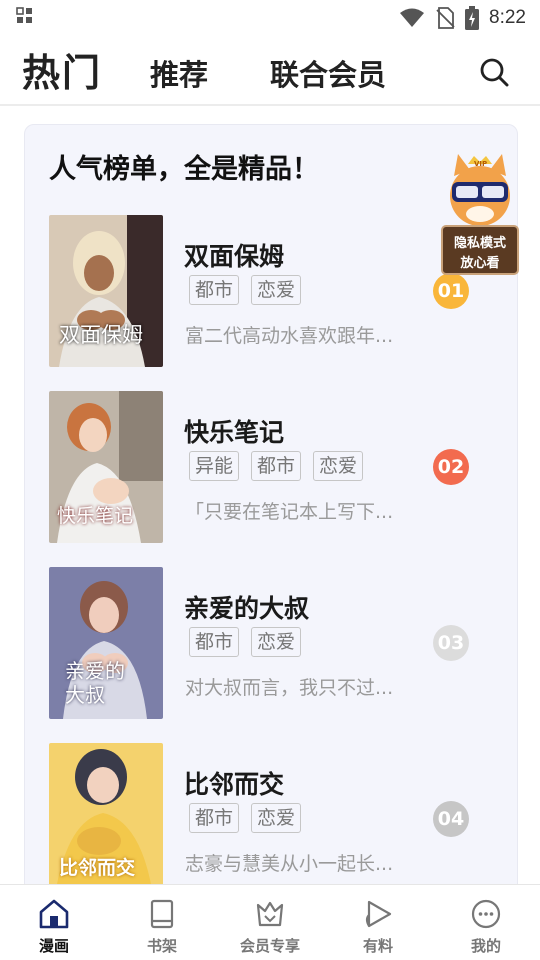 This screenshot has width=540, height=960. What do you see at coordinates (270, 105) in the screenshot?
I see `top-nav-divider` at bounding box center [270, 105].